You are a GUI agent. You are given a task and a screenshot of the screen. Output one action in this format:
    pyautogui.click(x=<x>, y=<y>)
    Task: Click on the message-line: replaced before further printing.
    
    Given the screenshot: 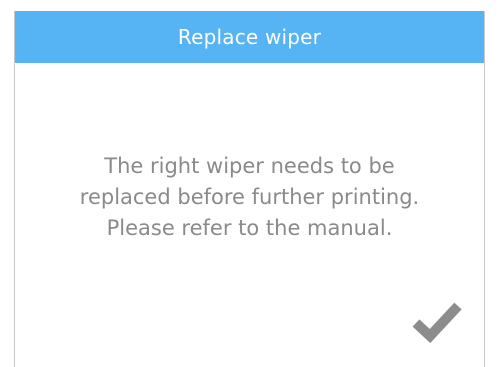 What is the action you would take?
    pyautogui.click(x=249, y=197)
    